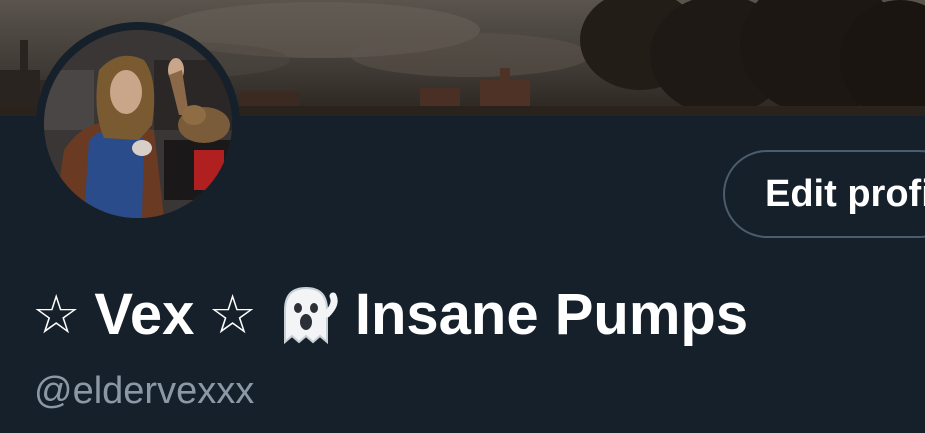  I want to click on profile-handle: @eldervexxx, so click(144, 391).